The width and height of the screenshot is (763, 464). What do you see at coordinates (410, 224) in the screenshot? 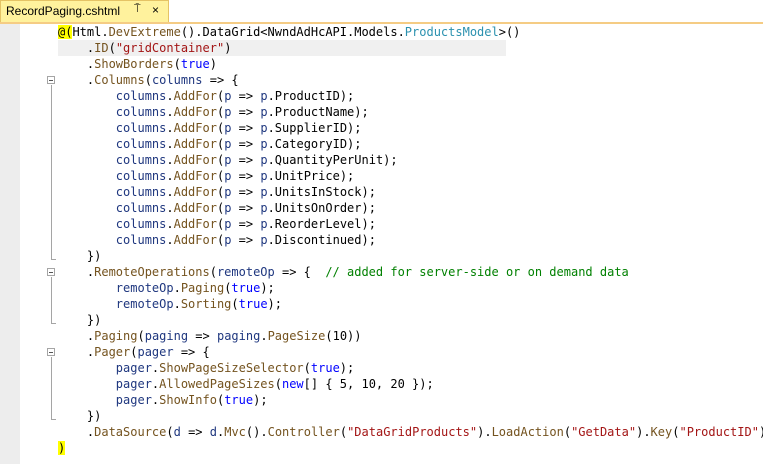
I see `code-line: columns.AddFor(p => p.ReorderLevel);` at bounding box center [410, 224].